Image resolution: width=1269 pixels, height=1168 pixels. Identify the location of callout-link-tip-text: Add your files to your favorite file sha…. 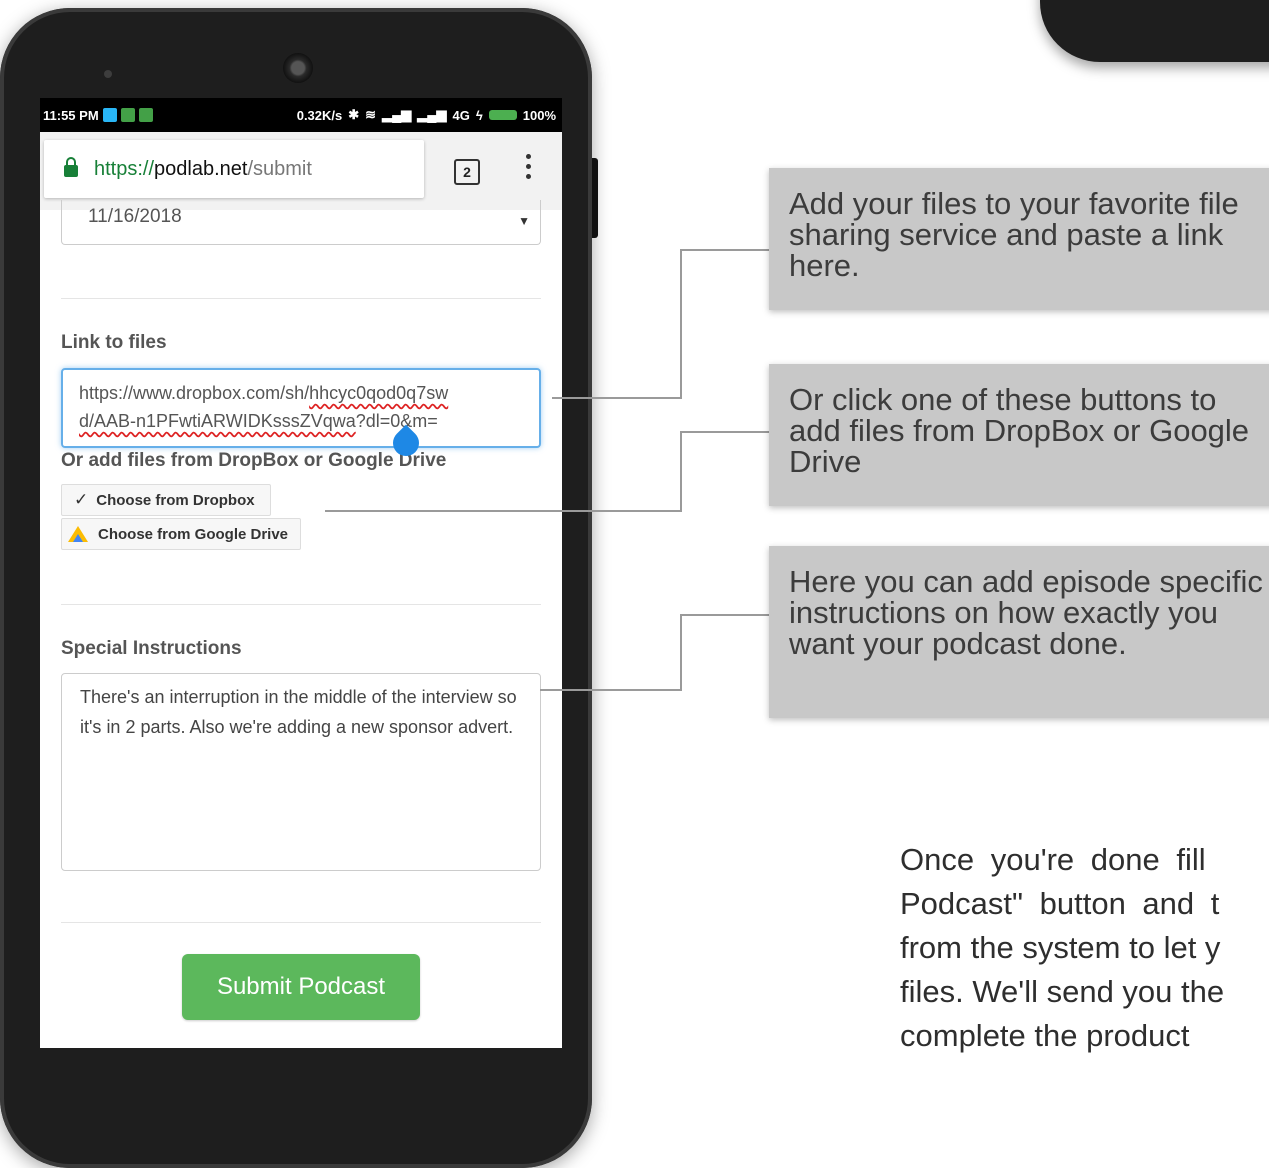
(1014, 234).